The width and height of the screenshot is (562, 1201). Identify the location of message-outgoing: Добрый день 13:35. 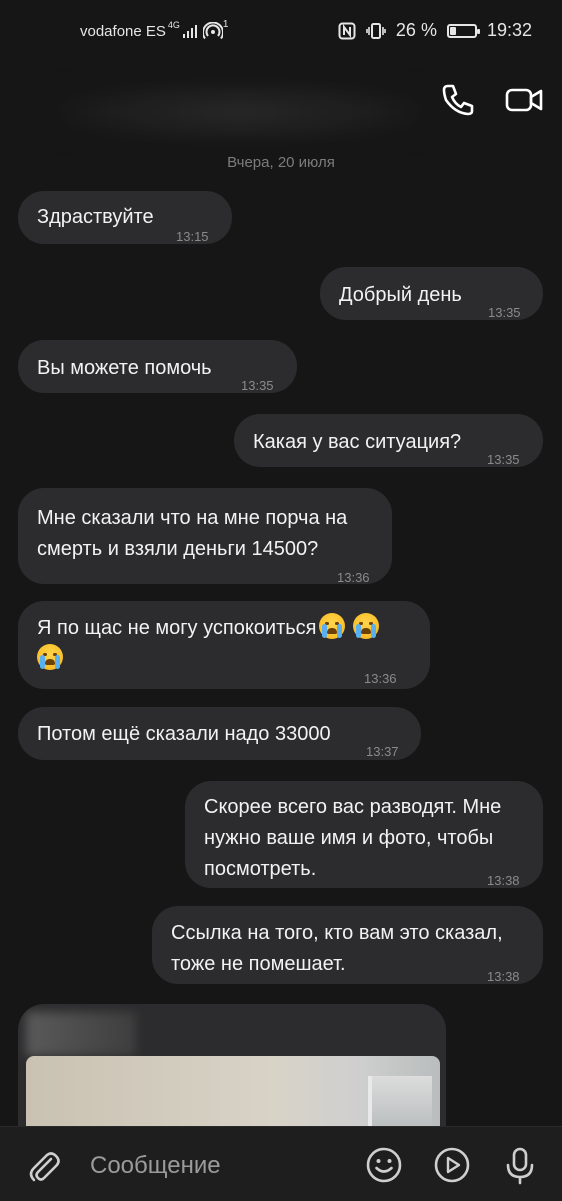
(431, 293).